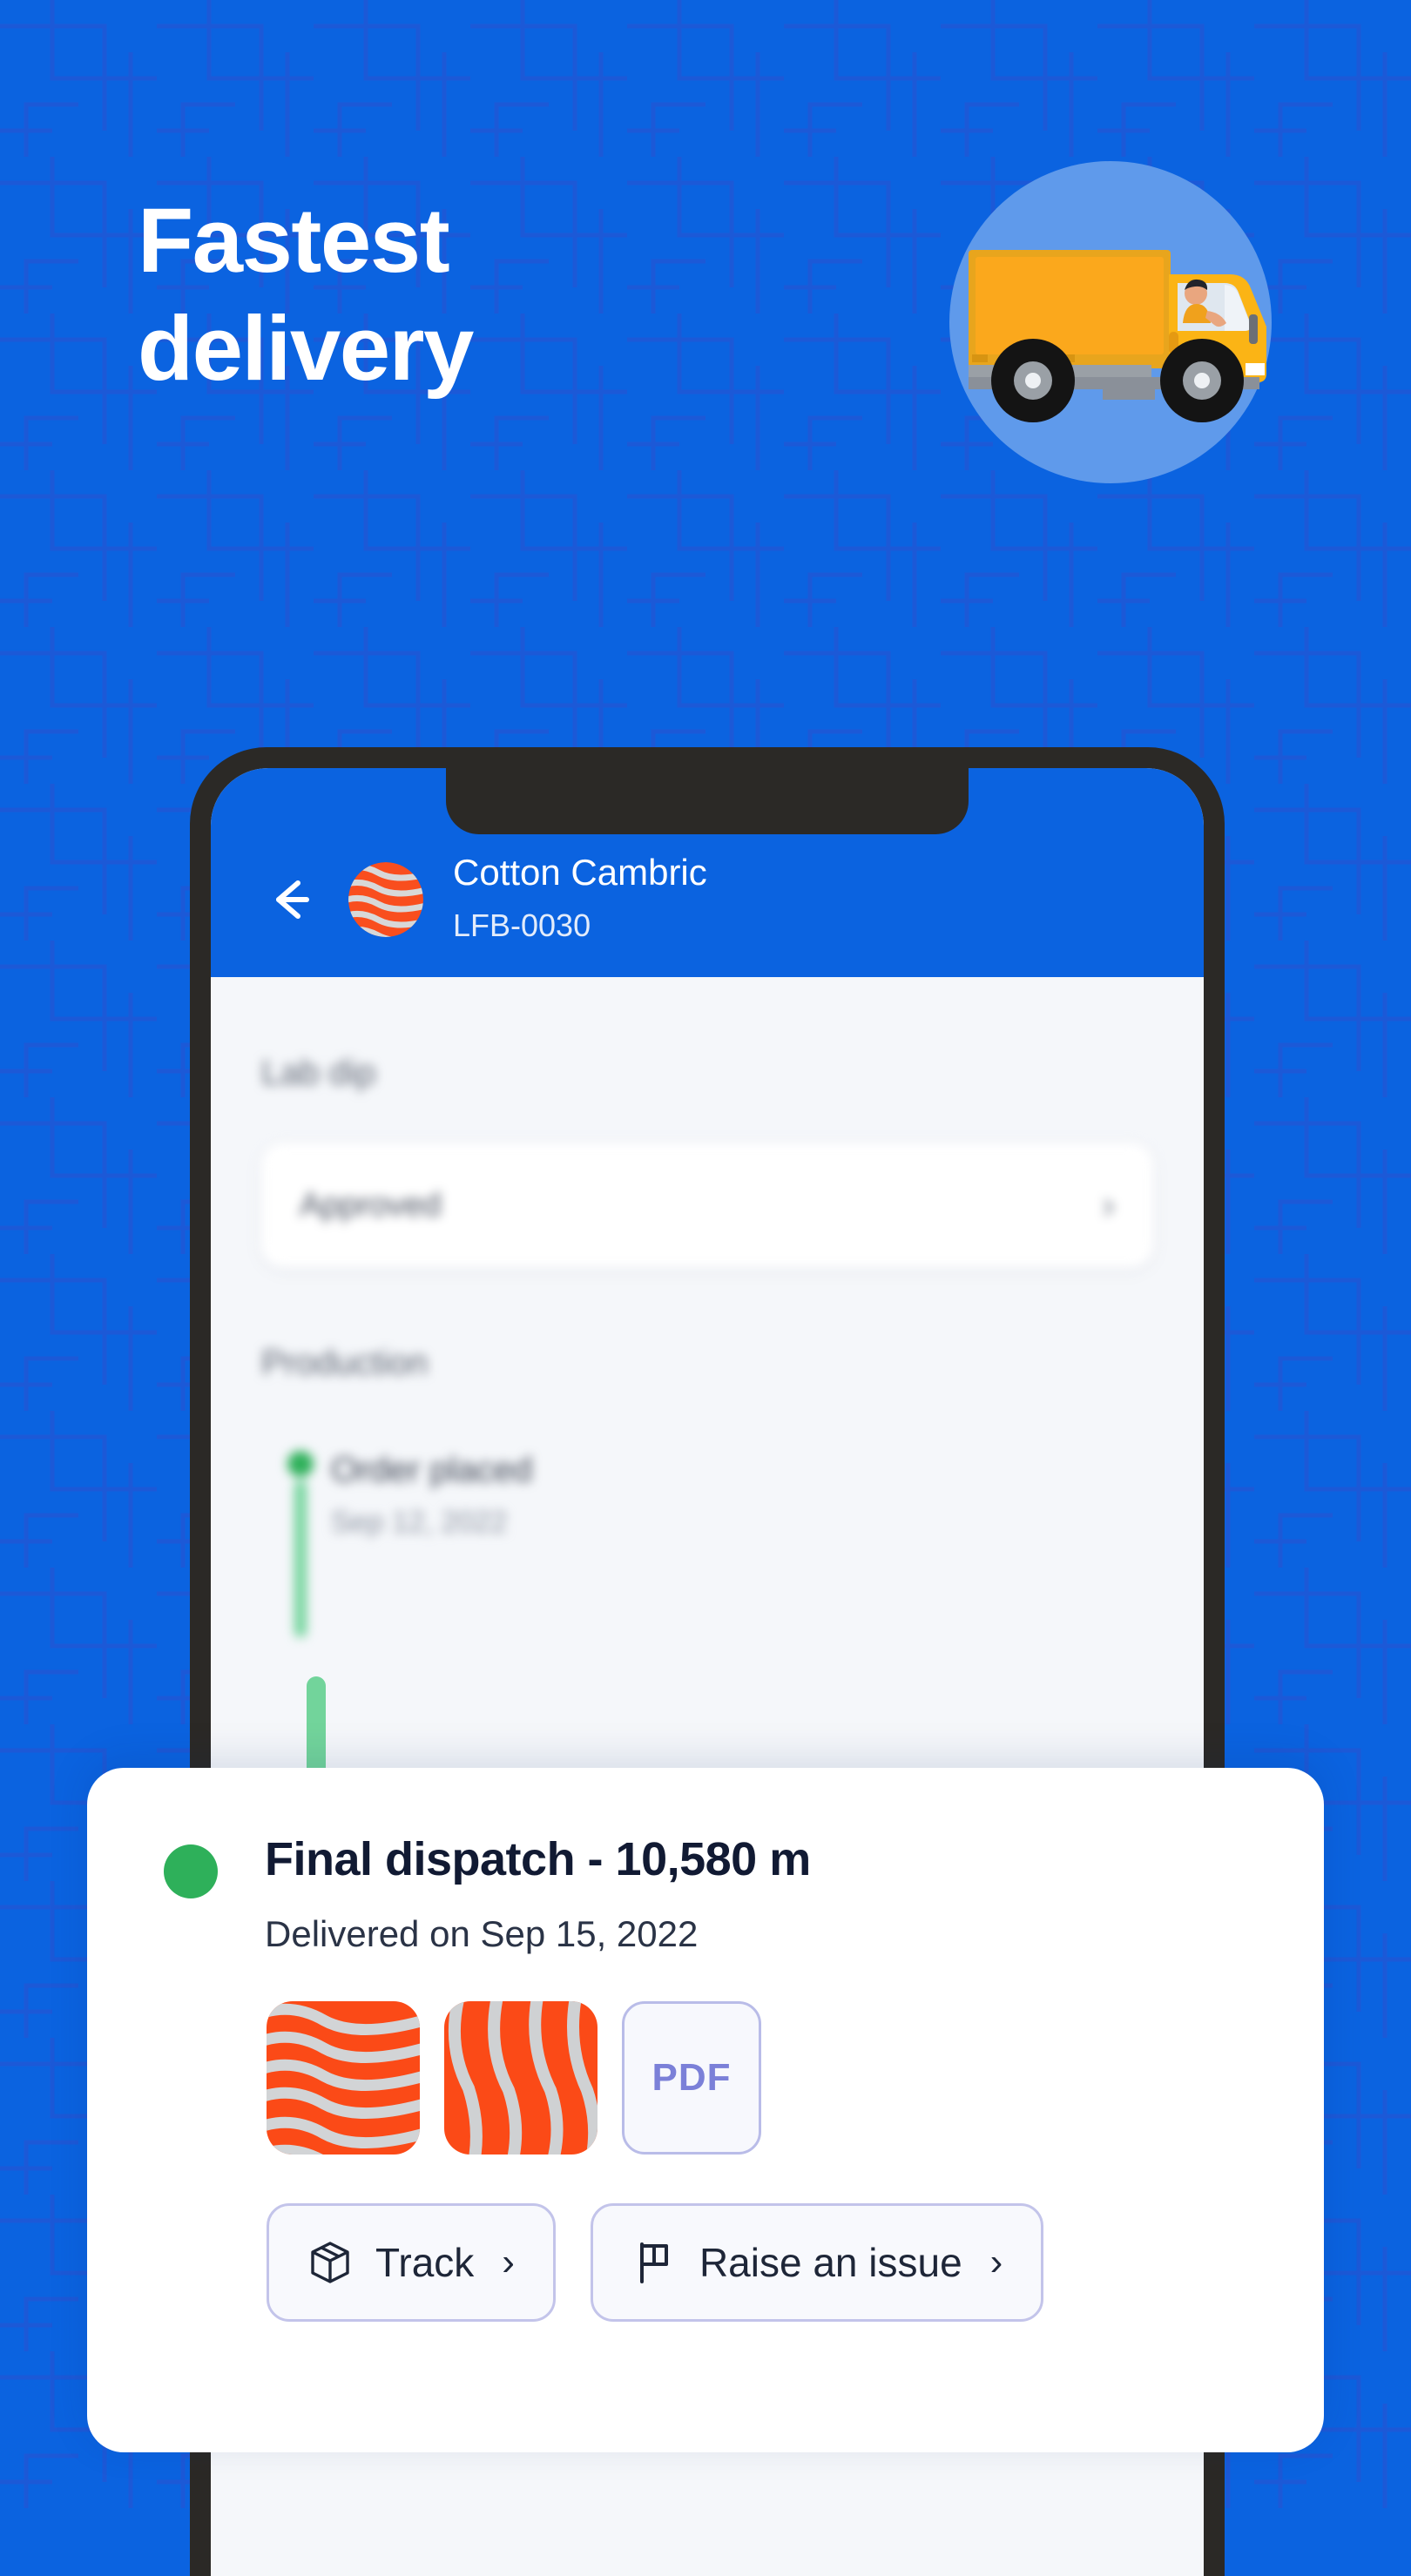  I want to click on timeline-connector-line, so click(300, 1558).